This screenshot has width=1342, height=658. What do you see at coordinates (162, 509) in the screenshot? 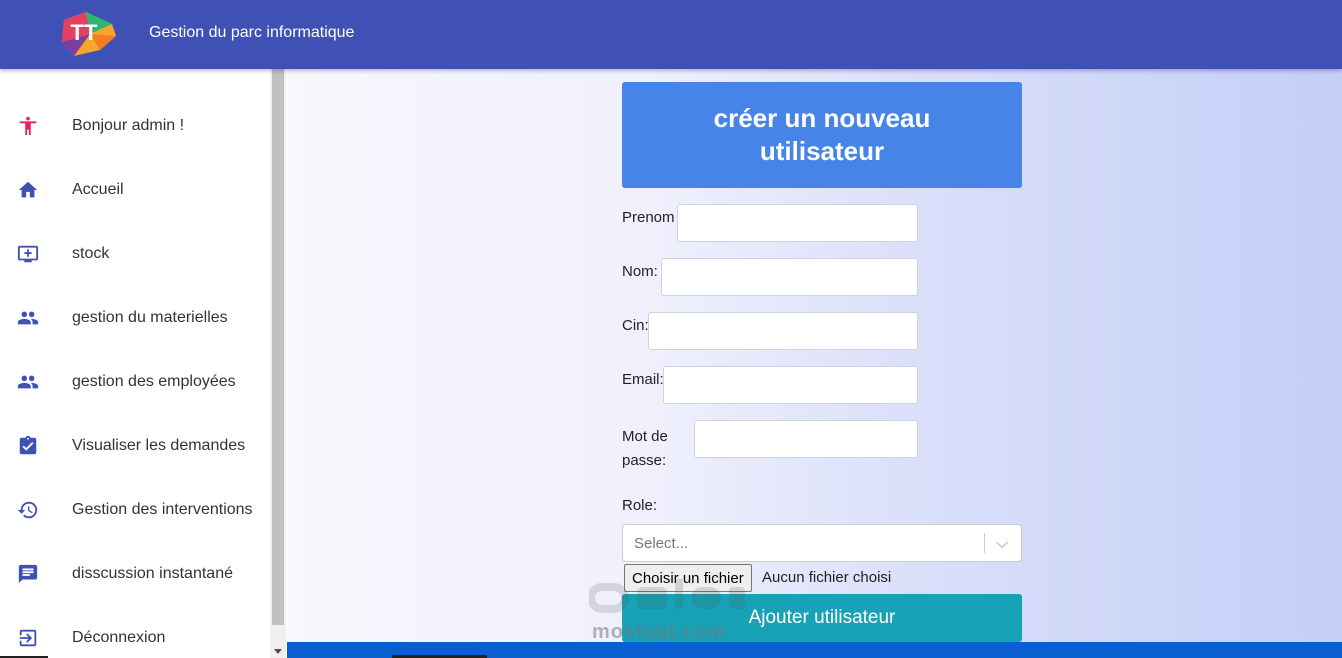
I see `sidebar-item-label: Gestion des interventions` at bounding box center [162, 509].